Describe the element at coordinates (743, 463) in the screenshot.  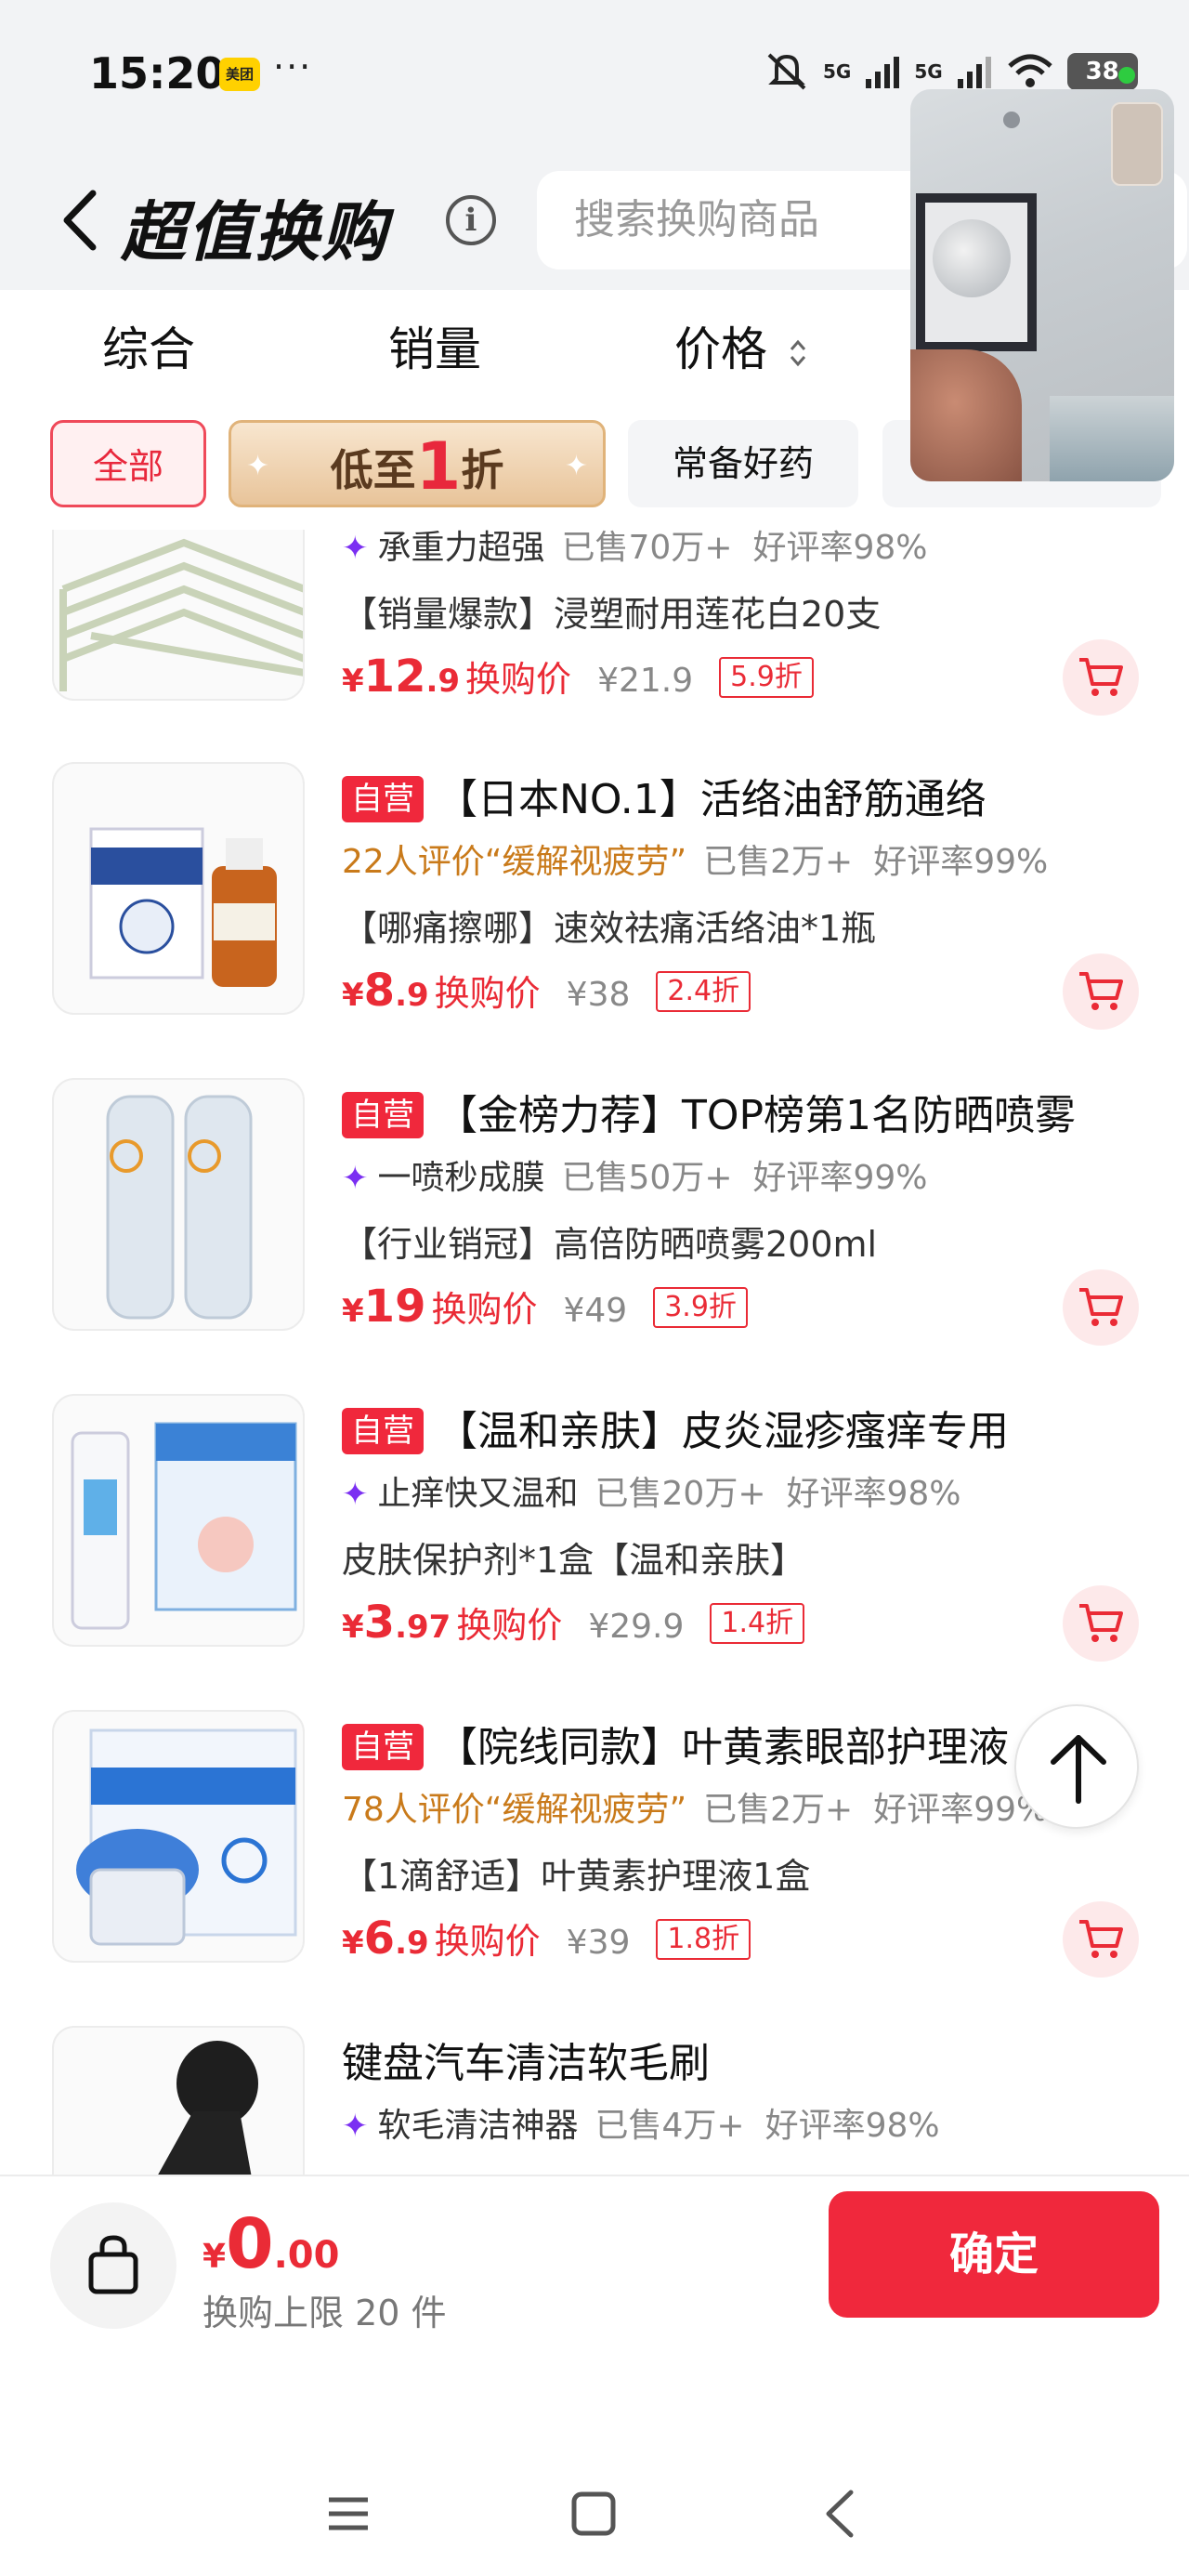
I see `filter-chip-medicine: 常备好药` at that location.